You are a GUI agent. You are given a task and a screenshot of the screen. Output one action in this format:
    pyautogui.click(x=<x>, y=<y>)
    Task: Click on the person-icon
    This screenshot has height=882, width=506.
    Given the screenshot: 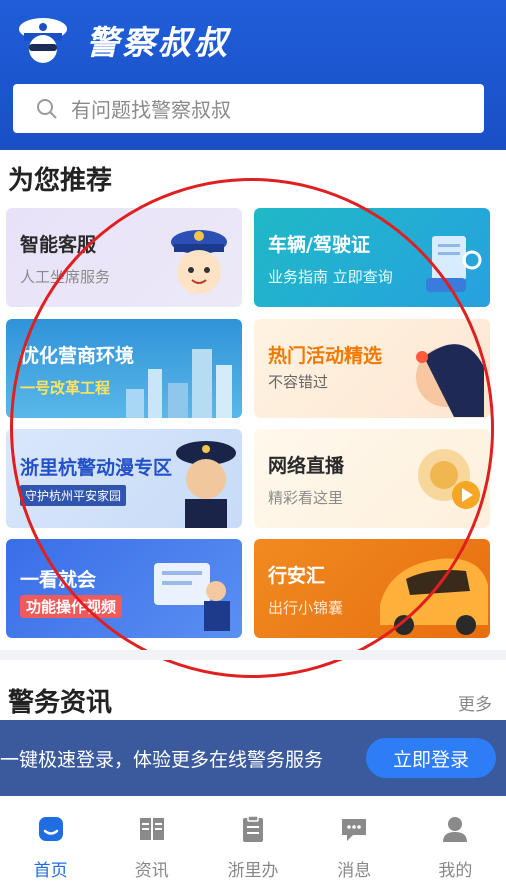 What is the action you would take?
    pyautogui.click(x=455, y=829)
    